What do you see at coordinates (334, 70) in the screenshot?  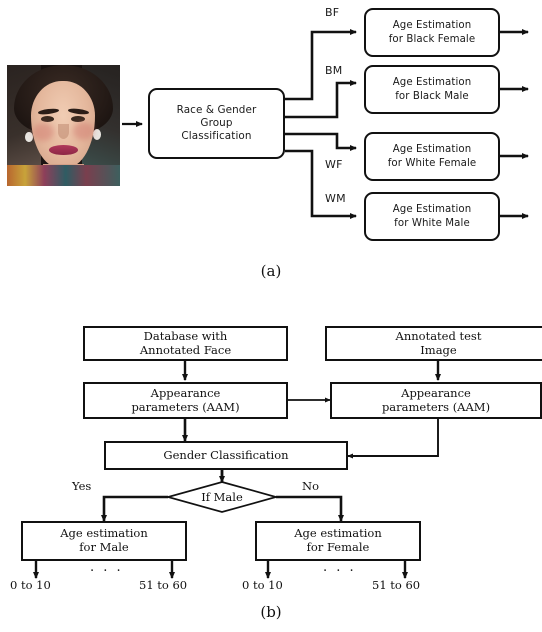 I see `branch-flag-bm: BM` at bounding box center [334, 70].